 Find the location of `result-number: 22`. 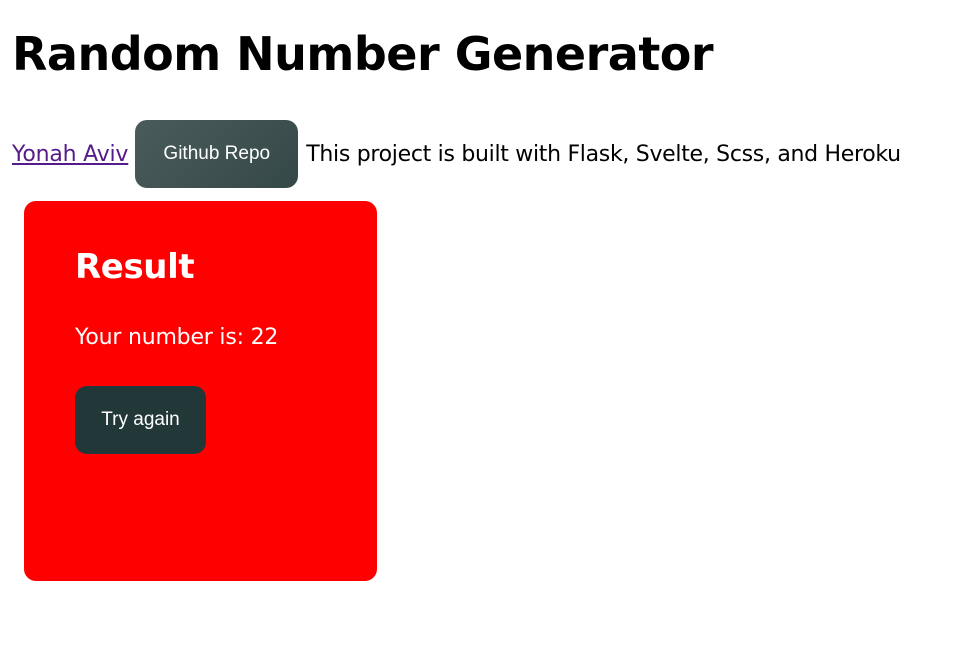

result-number: 22 is located at coordinates (264, 337).